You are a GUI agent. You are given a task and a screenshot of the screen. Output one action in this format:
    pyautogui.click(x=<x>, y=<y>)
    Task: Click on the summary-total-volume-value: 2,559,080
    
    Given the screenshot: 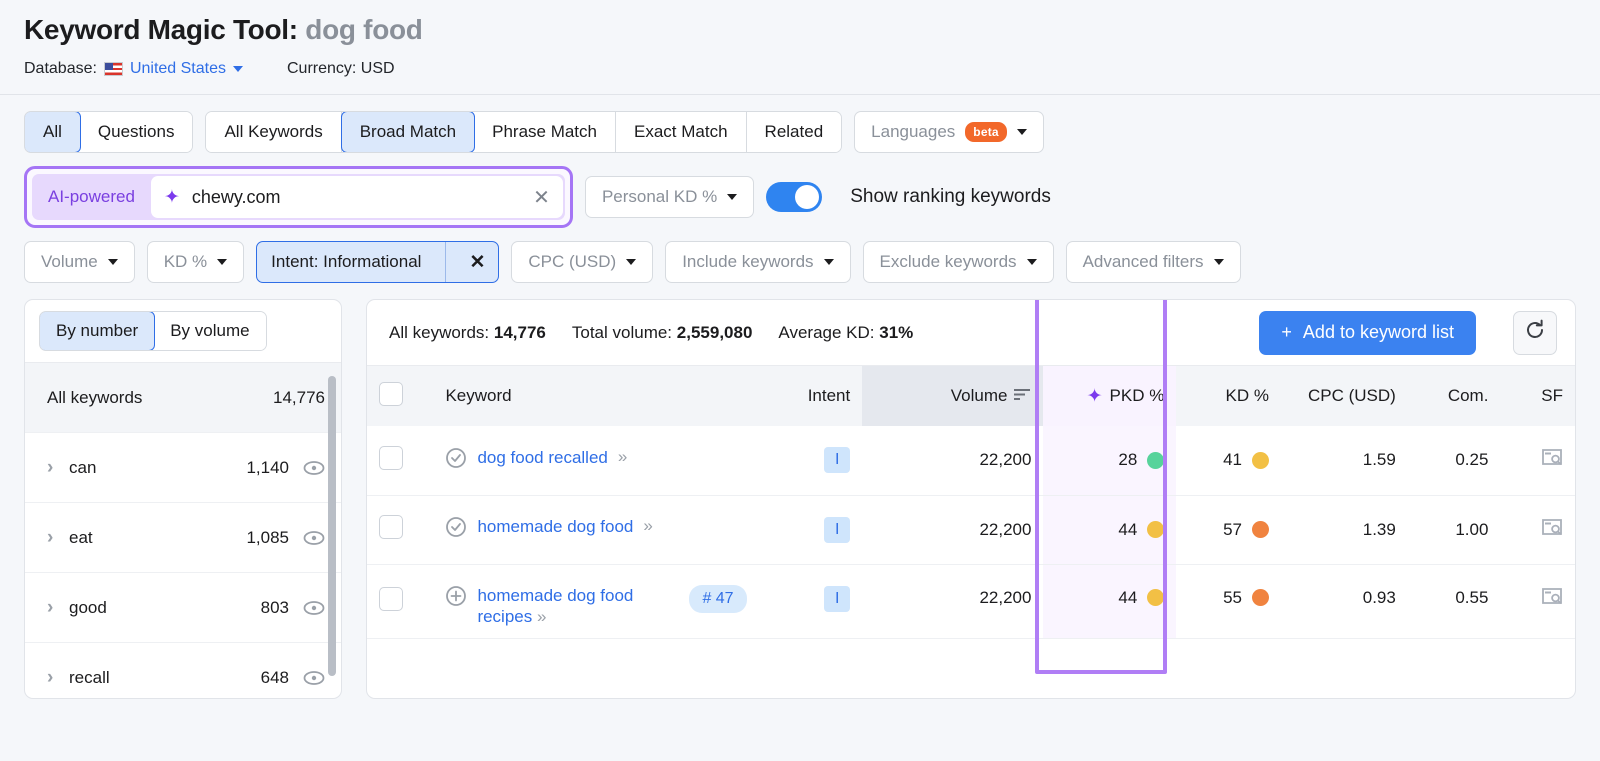 What is the action you would take?
    pyautogui.click(x=714, y=332)
    